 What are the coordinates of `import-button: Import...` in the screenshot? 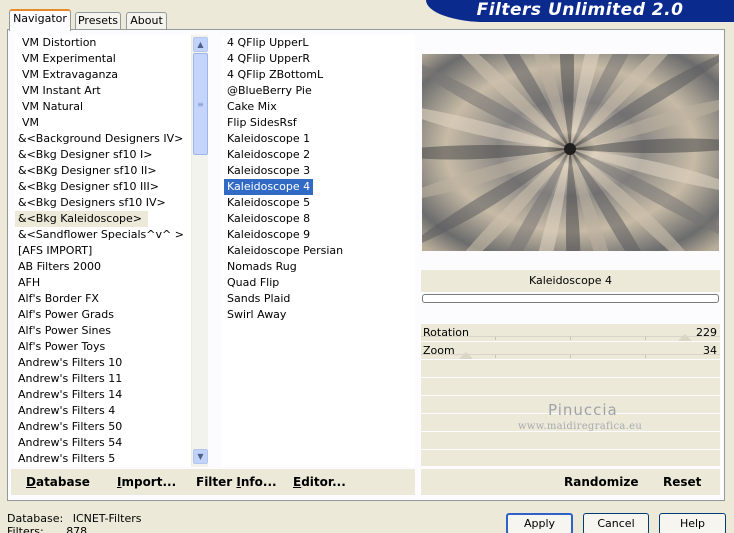 It's located at (146, 482).